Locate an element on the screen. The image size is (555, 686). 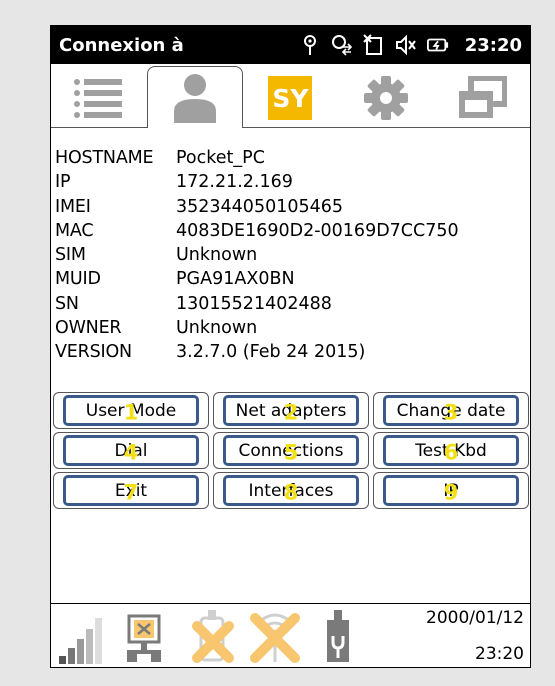
button-row: Dial 4 Connections 5 Test Kbd 6 is located at coordinates (291, 450).